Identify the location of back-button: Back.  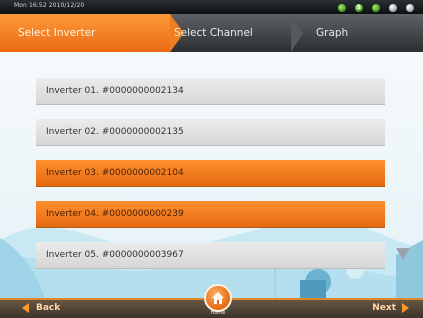
(41, 308).